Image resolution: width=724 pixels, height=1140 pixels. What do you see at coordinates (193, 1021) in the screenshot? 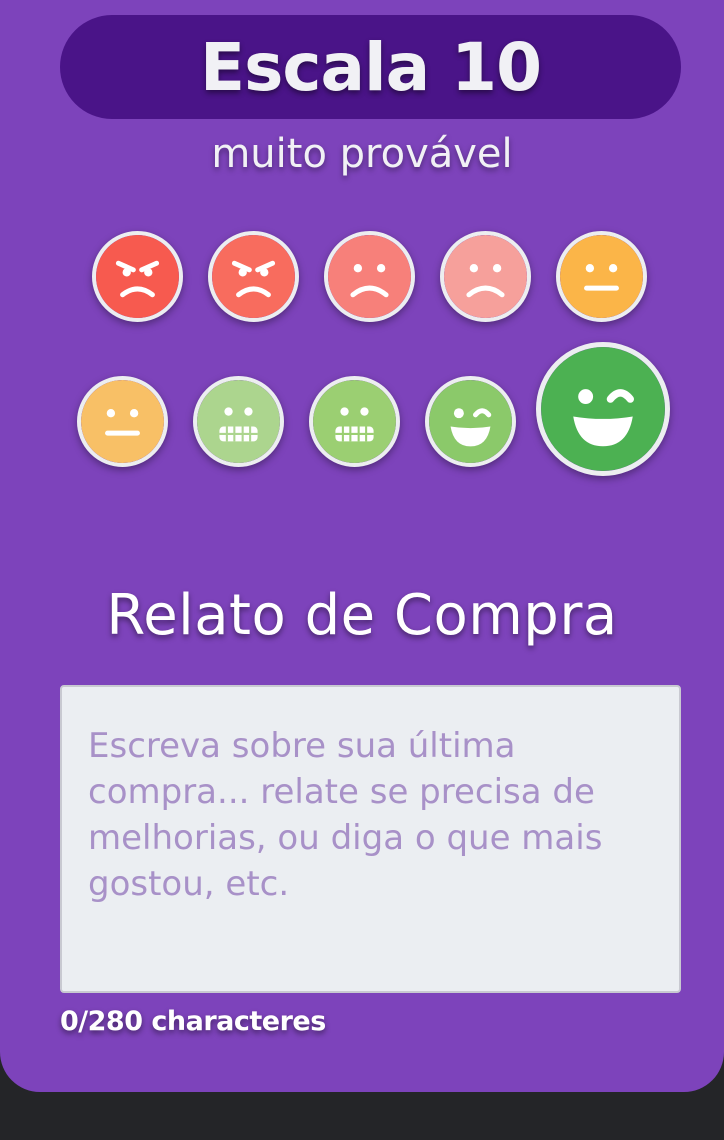
I see `character-counter: 0/280 characteres` at bounding box center [193, 1021].